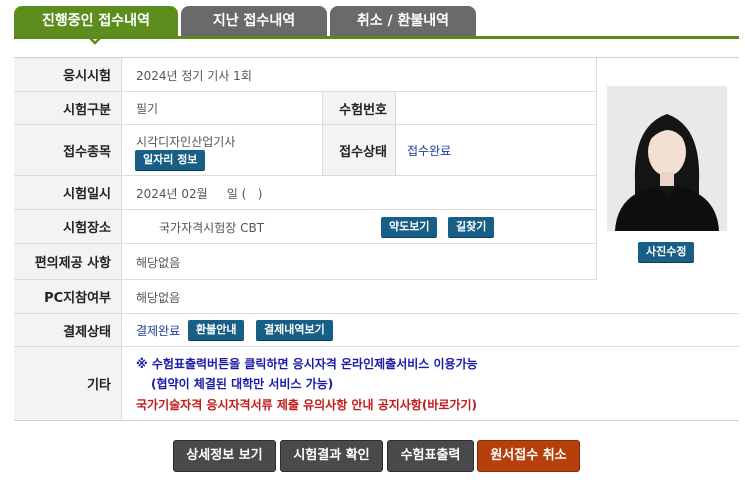  What do you see at coordinates (306, 404) in the screenshot?
I see `document-notice-link: 국가기술자격 응시자격서류 제출 유의사항 안내 공지사항(바로가기)` at bounding box center [306, 404].